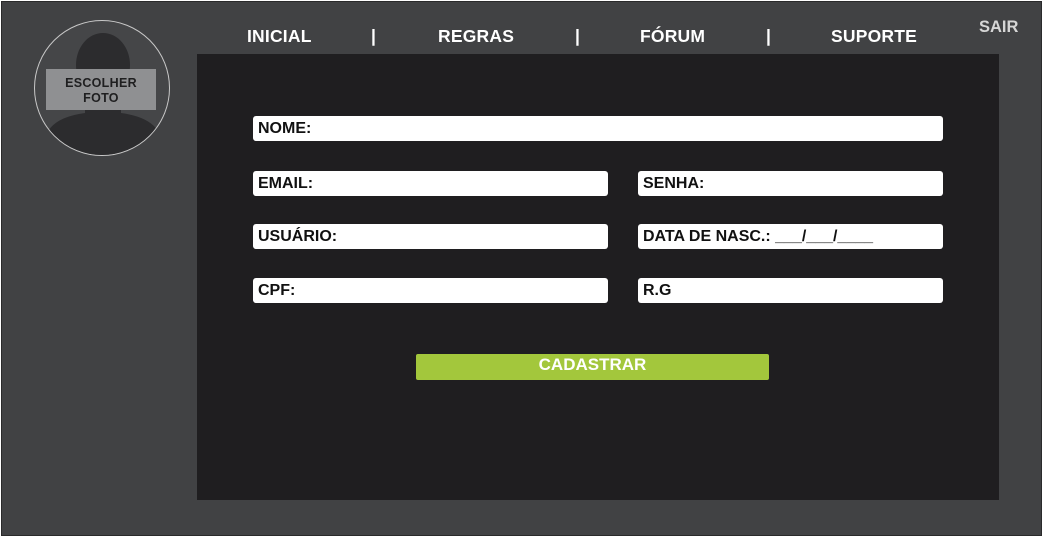 This screenshot has height=537, width=1043. Describe the element at coordinates (598, 128) in the screenshot. I see `name-field: NOME:` at that location.